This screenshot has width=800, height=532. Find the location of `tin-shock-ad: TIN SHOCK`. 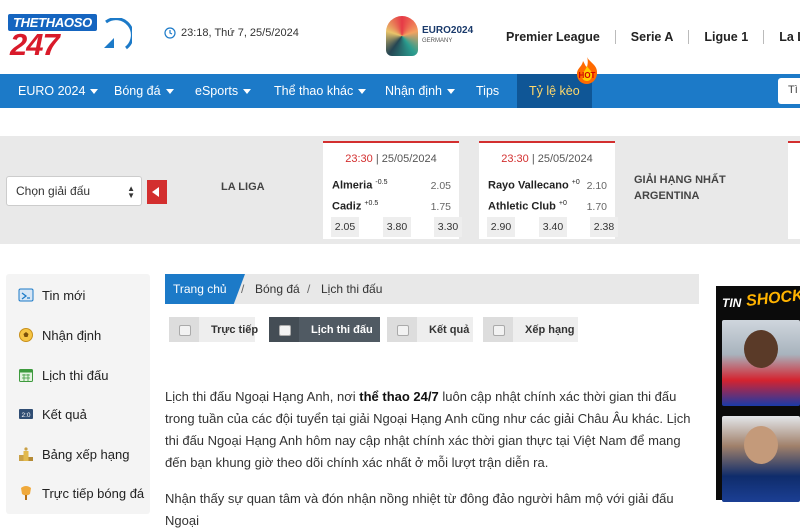

tin-shock-ad: TIN SHOCK is located at coordinates (758, 394).